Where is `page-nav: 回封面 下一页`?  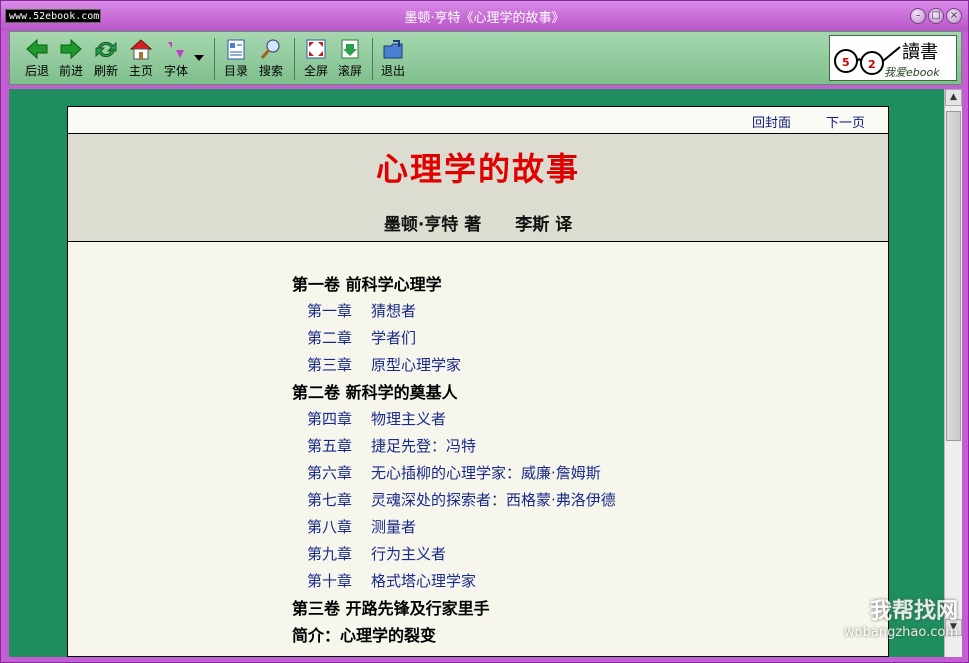 page-nav: 回封面 下一页 is located at coordinates (478, 120).